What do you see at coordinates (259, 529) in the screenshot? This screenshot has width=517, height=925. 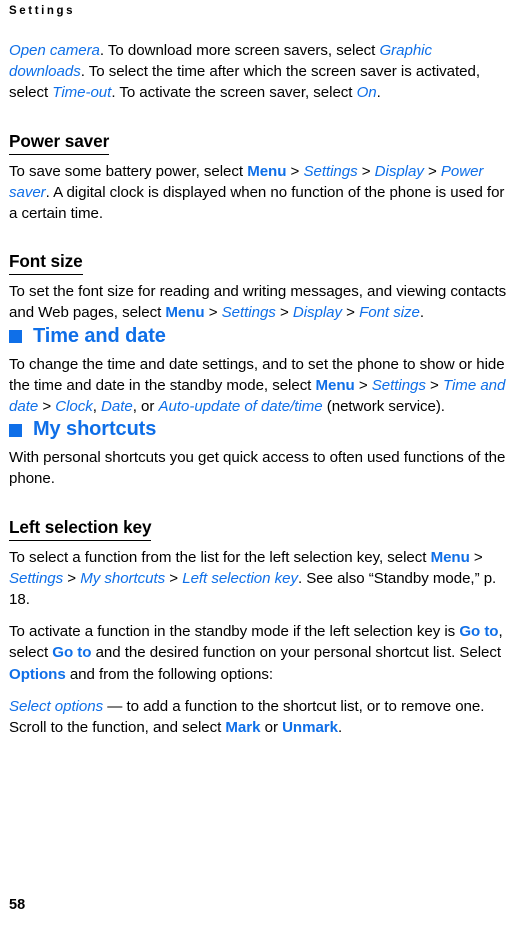 I see `section-left-selection-key-heading-wrap: Left selection key` at bounding box center [259, 529].